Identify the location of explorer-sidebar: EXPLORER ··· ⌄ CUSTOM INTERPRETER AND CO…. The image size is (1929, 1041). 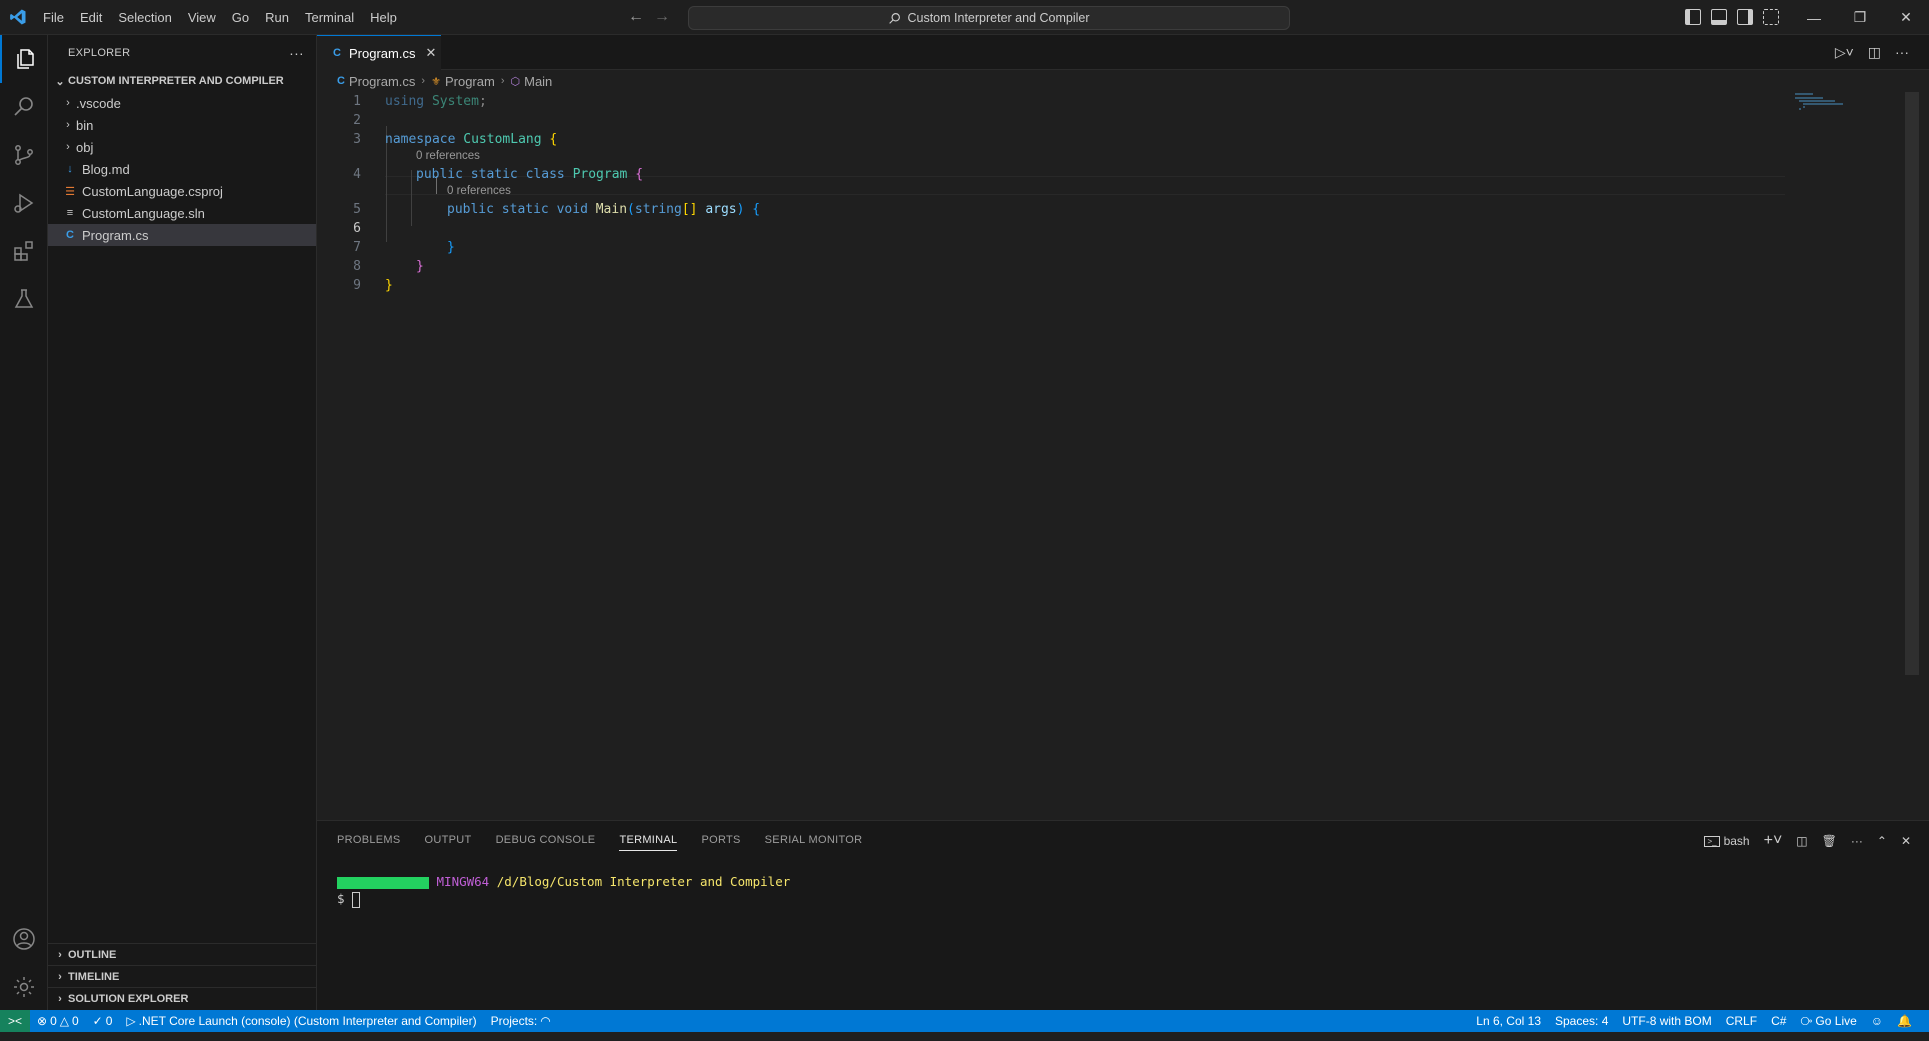
(182, 522).